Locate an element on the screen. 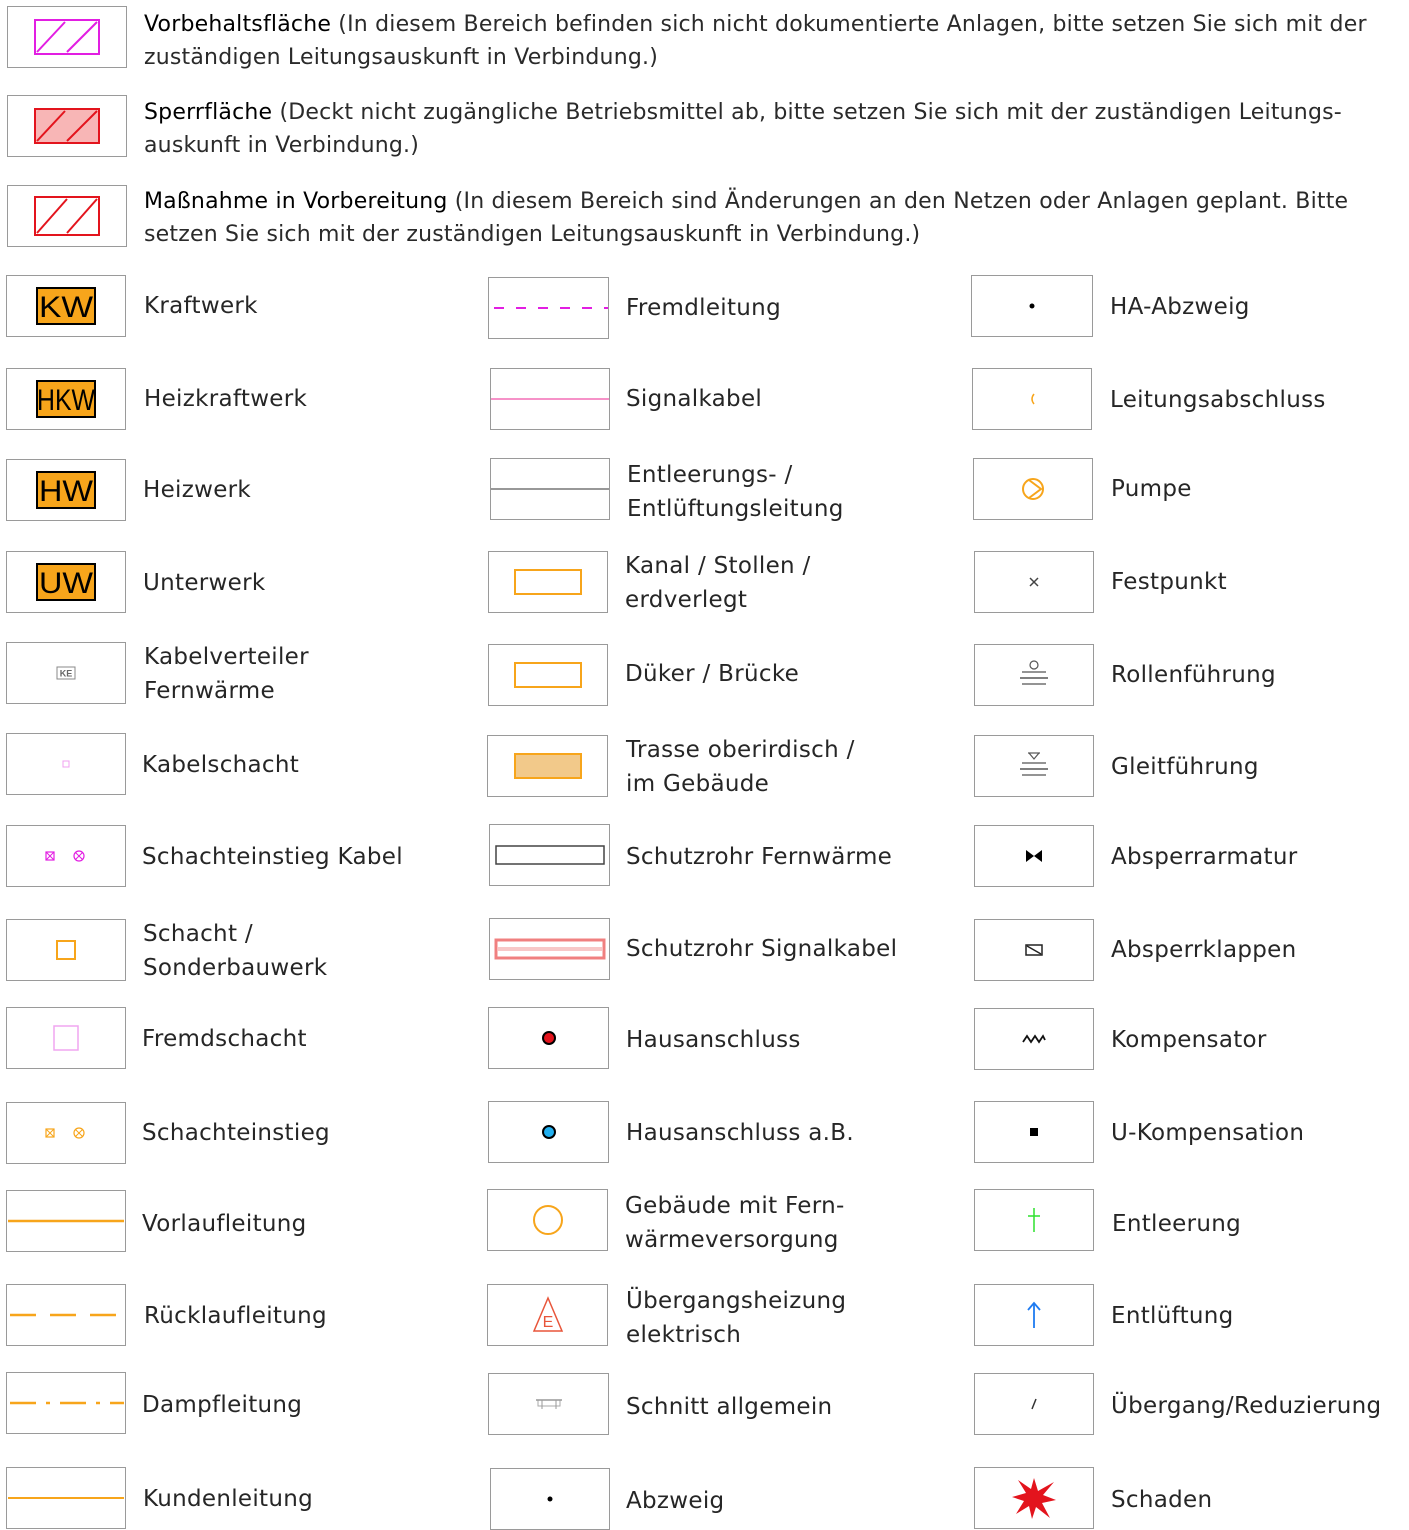 The height and width of the screenshot is (1530, 1409). svg-text: KE is located at coordinates (66, 674).